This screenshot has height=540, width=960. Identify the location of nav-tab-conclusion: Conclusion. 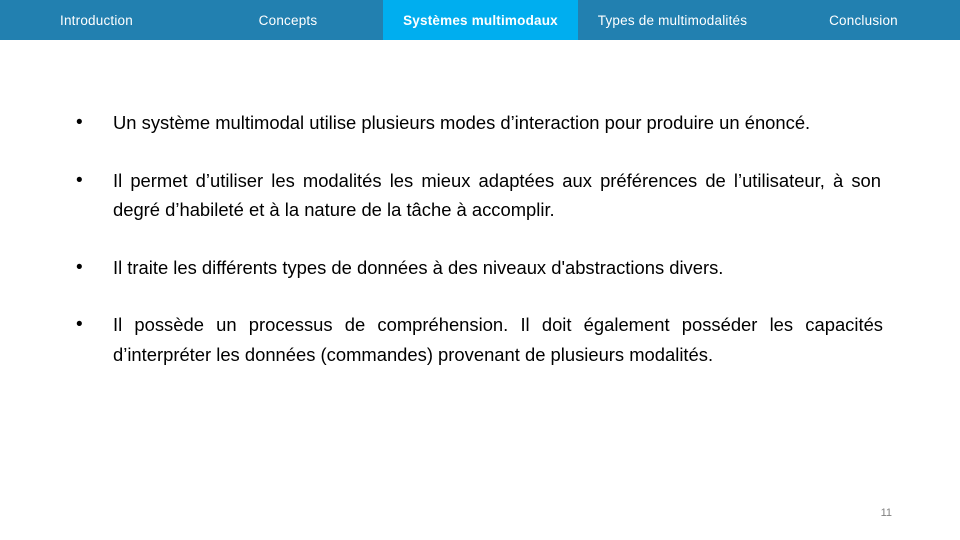
(863, 20).